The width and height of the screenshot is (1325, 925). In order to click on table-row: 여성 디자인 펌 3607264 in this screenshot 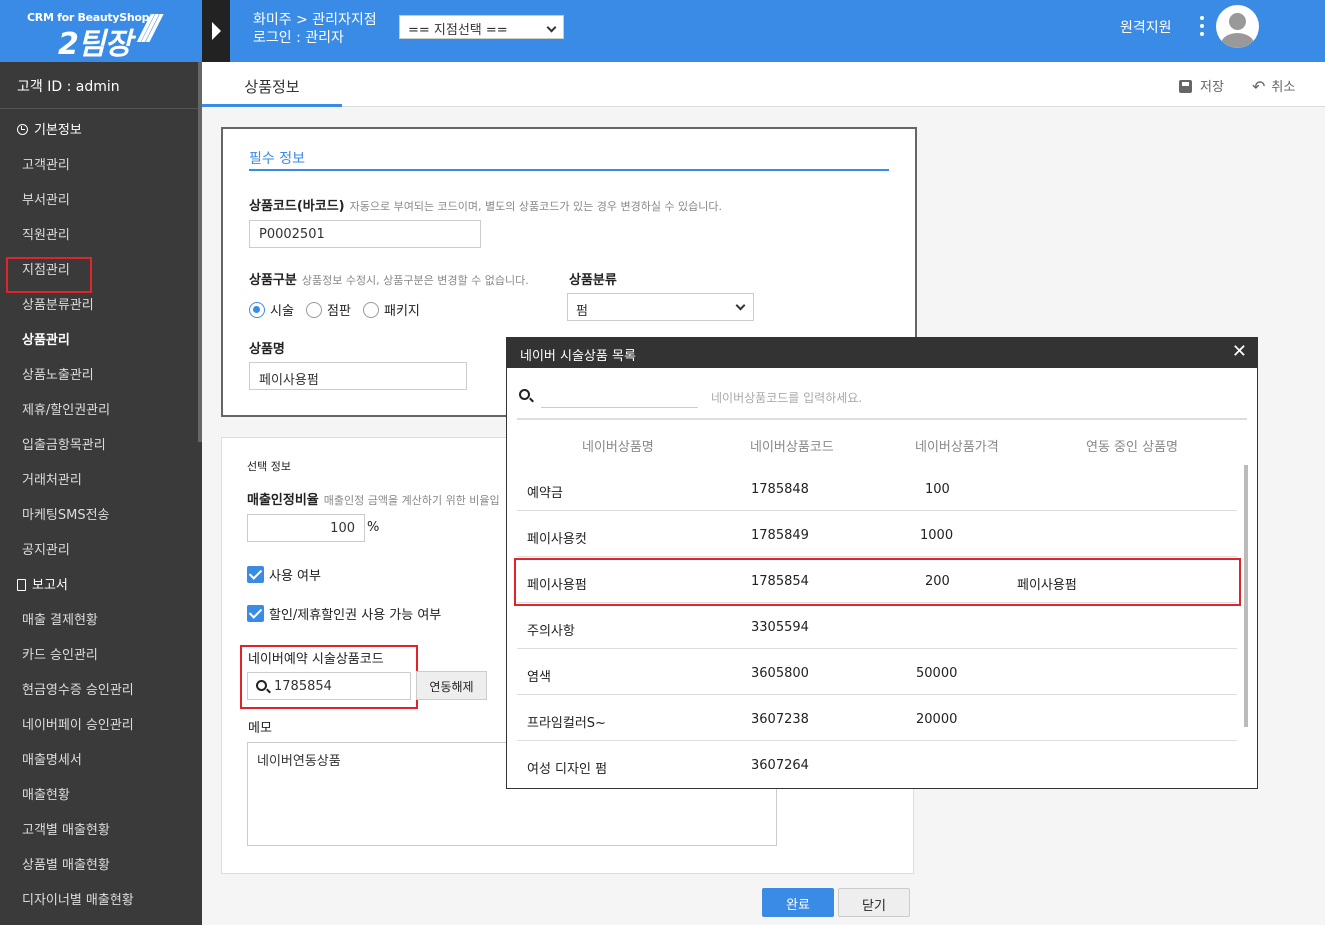, I will do `click(877, 759)`.